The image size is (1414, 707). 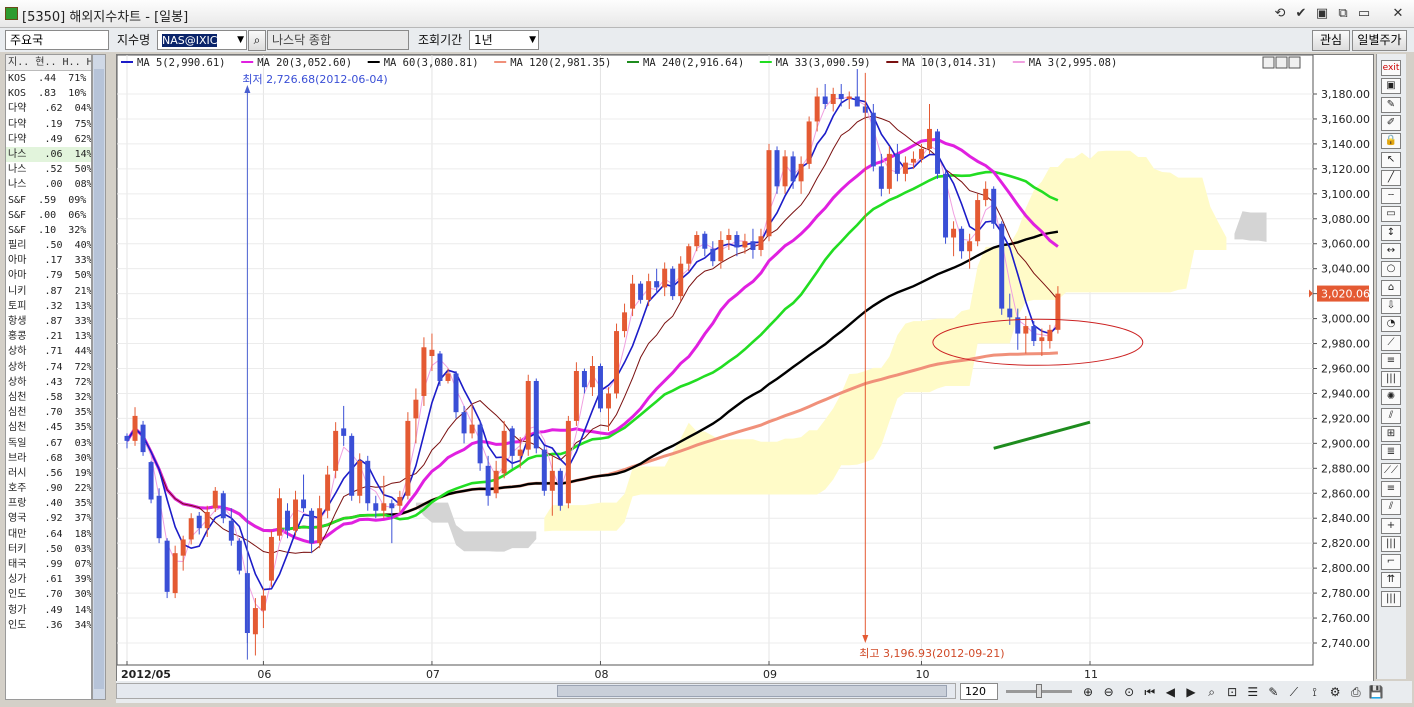 I want to click on list-item: 상하 .71 44%, so click(x=48, y=351).